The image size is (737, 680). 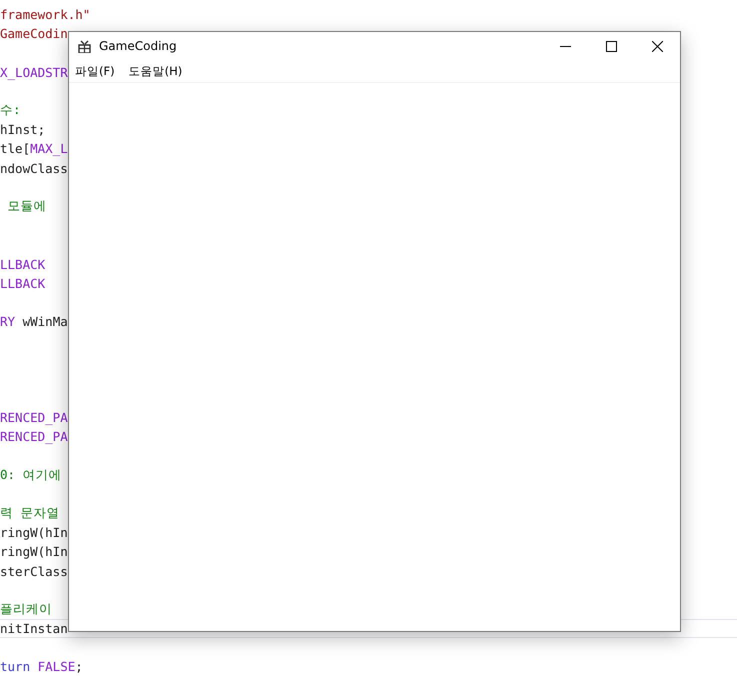 I want to click on menu-item: 도움말(H), so click(x=155, y=71).